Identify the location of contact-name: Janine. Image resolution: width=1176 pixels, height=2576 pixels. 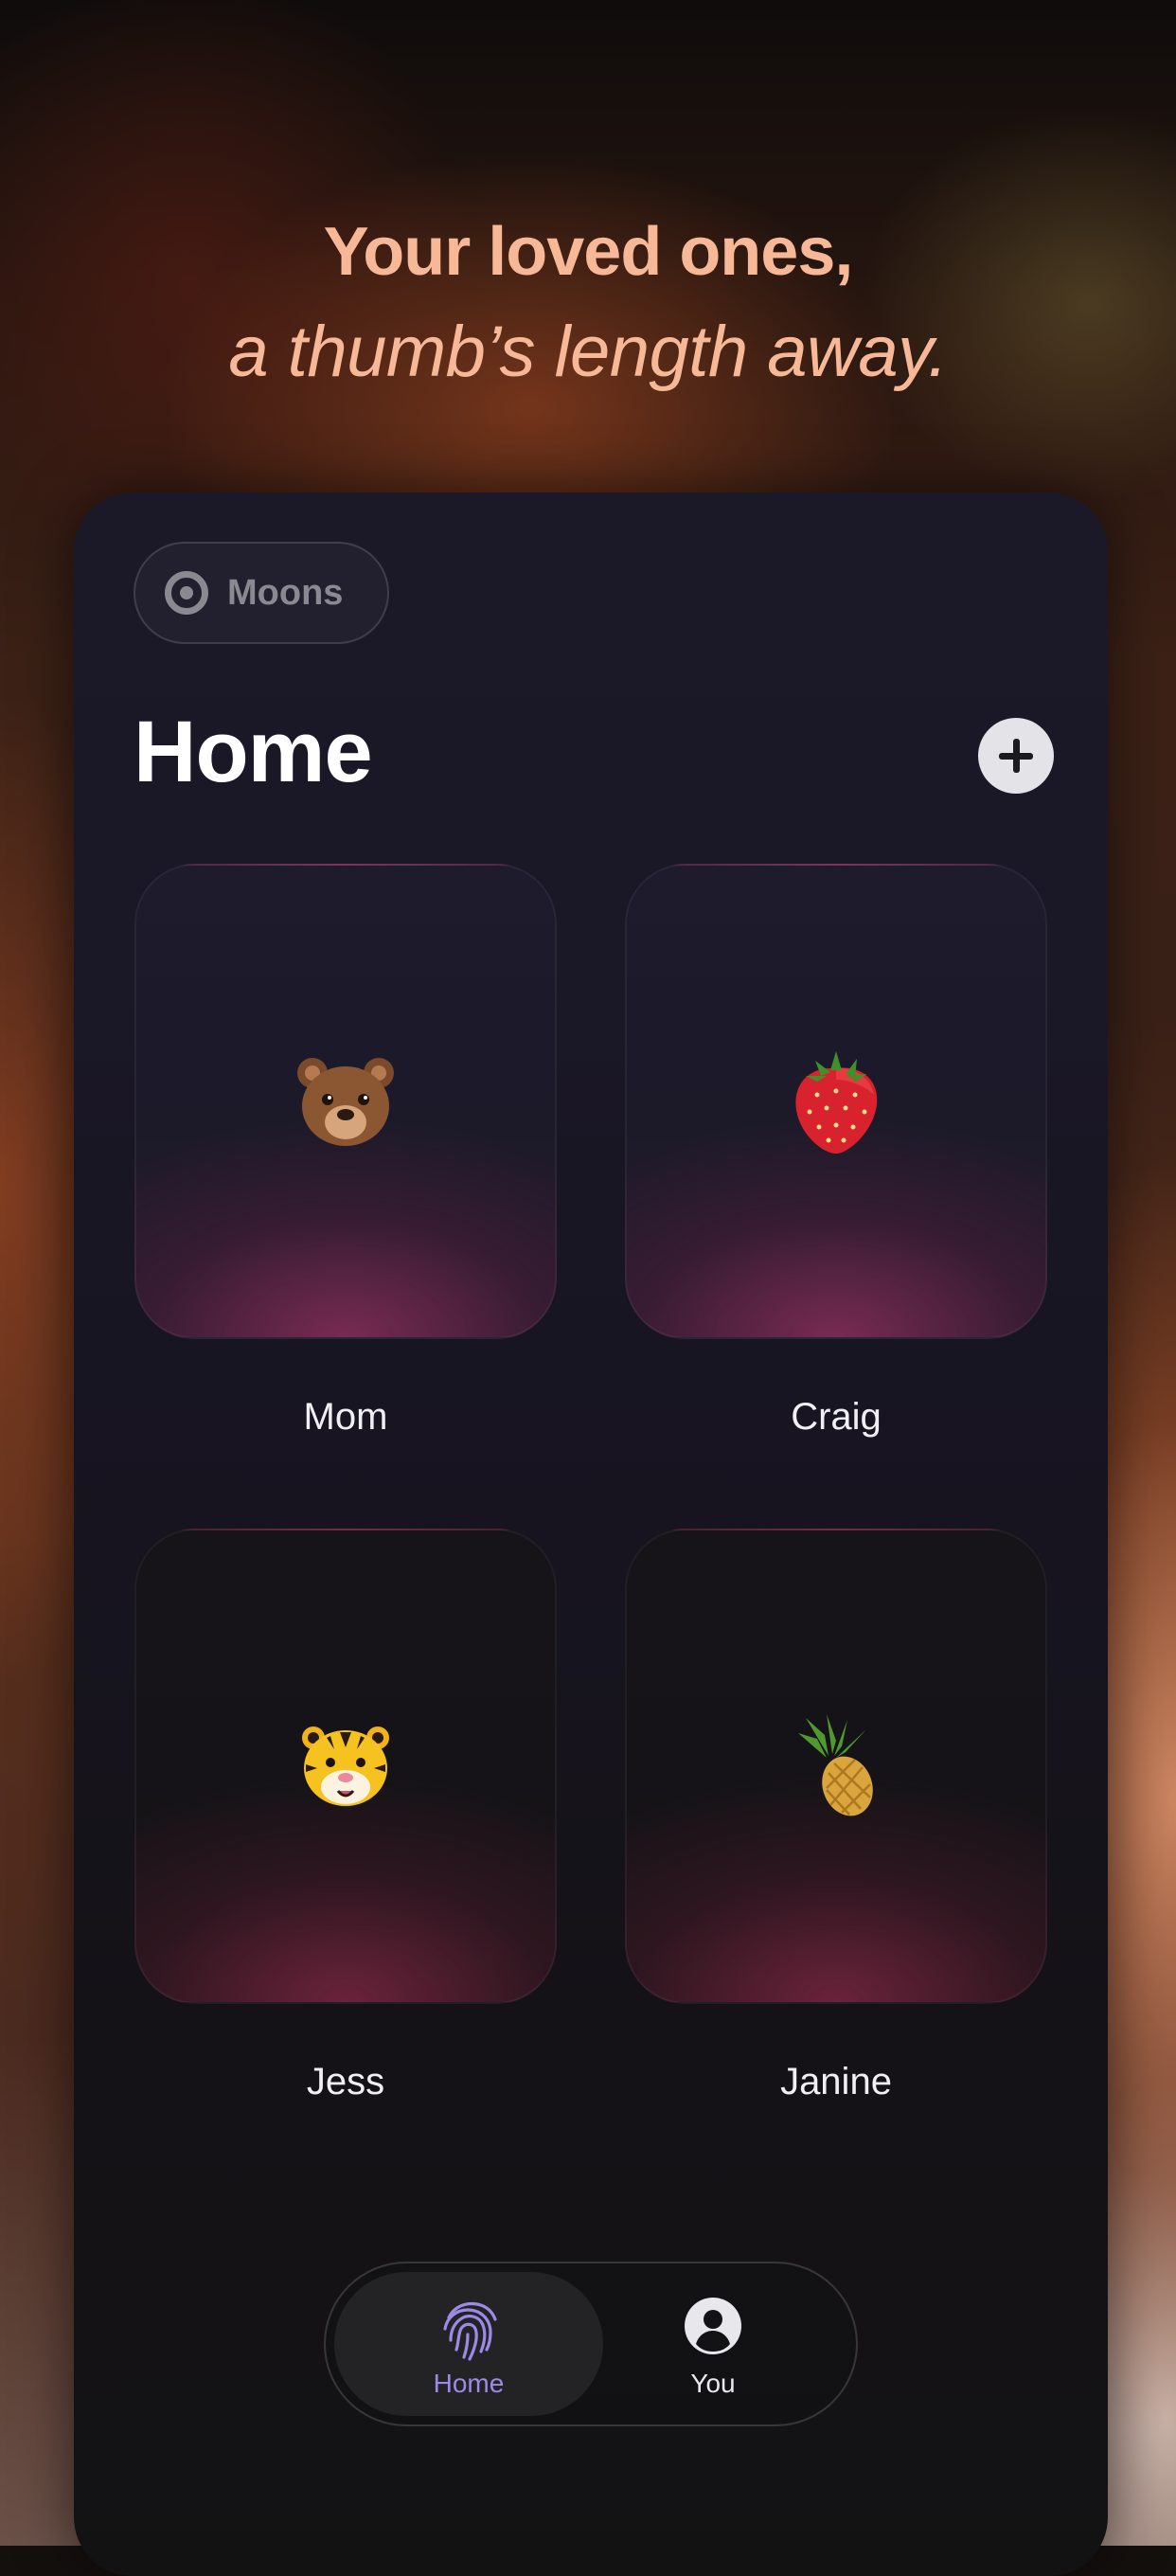
(836, 2081).